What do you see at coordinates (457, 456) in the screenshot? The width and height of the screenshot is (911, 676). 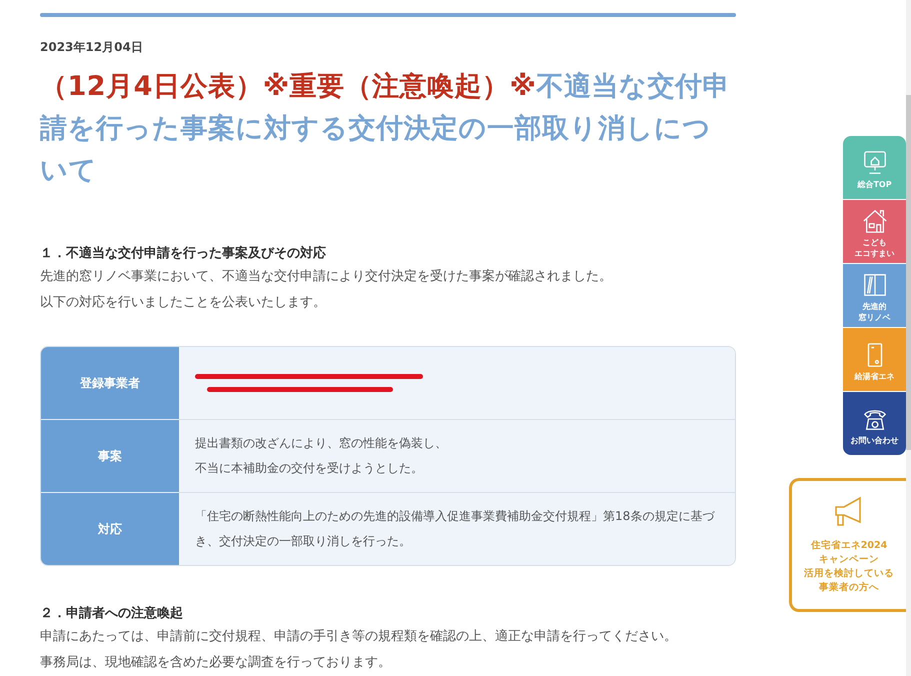 I see `table-cell: 提出書類の改ざんにより、窓の性能を偽装し、 不当に本補助金の交付を受けようとした。` at bounding box center [457, 456].